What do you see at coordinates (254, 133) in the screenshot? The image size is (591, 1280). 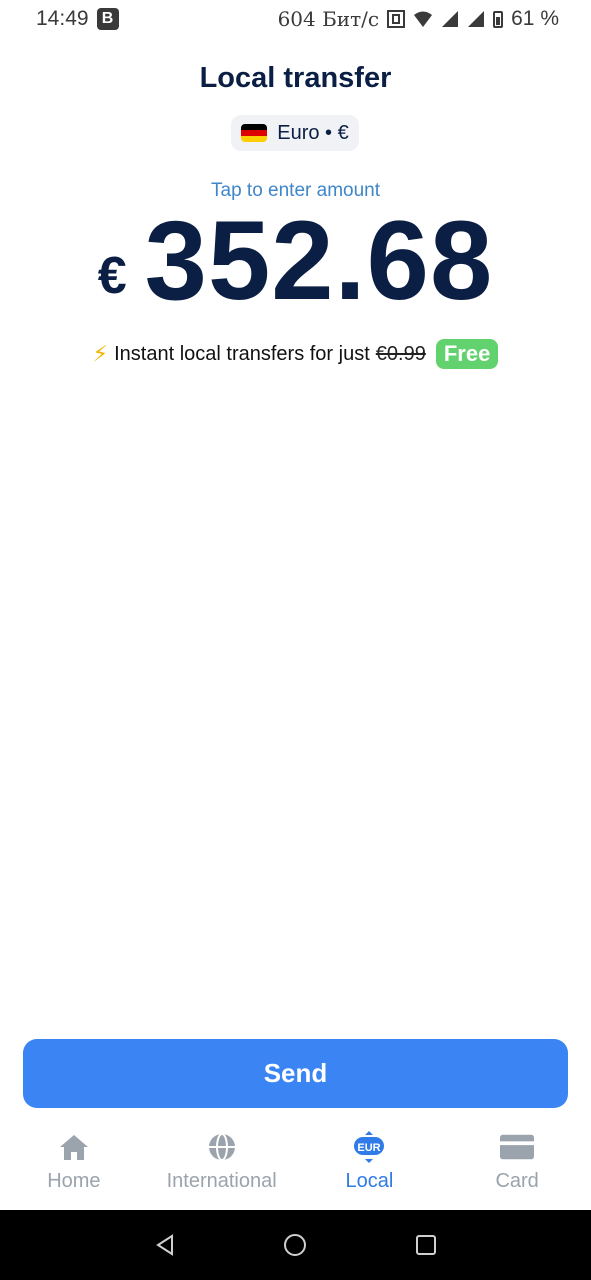 I see `germany-flag-icon` at bounding box center [254, 133].